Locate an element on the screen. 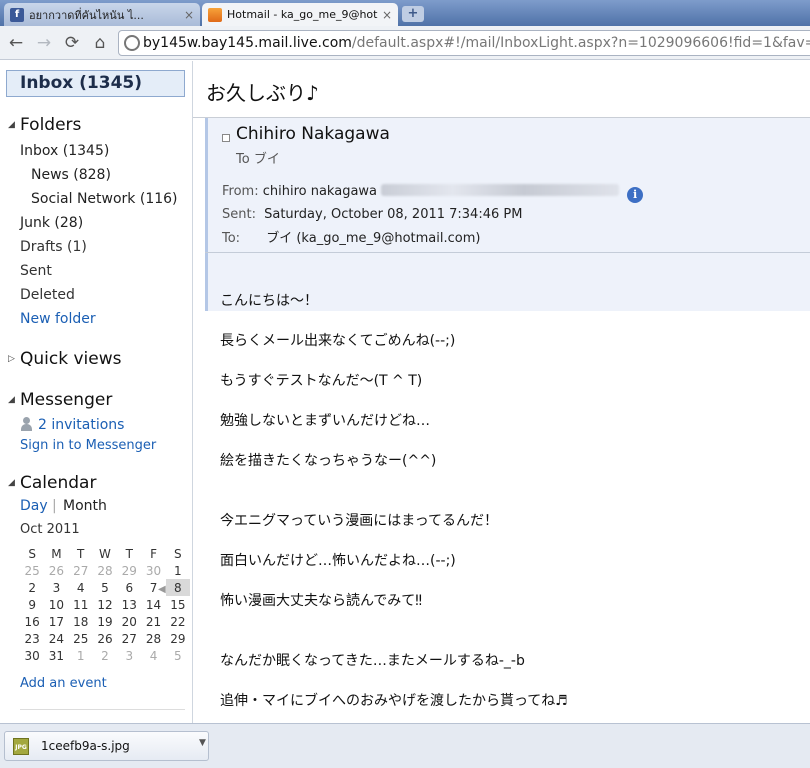 The image size is (810, 768). messenger-section-title: ◢ Messenger is located at coordinates (60, 400).